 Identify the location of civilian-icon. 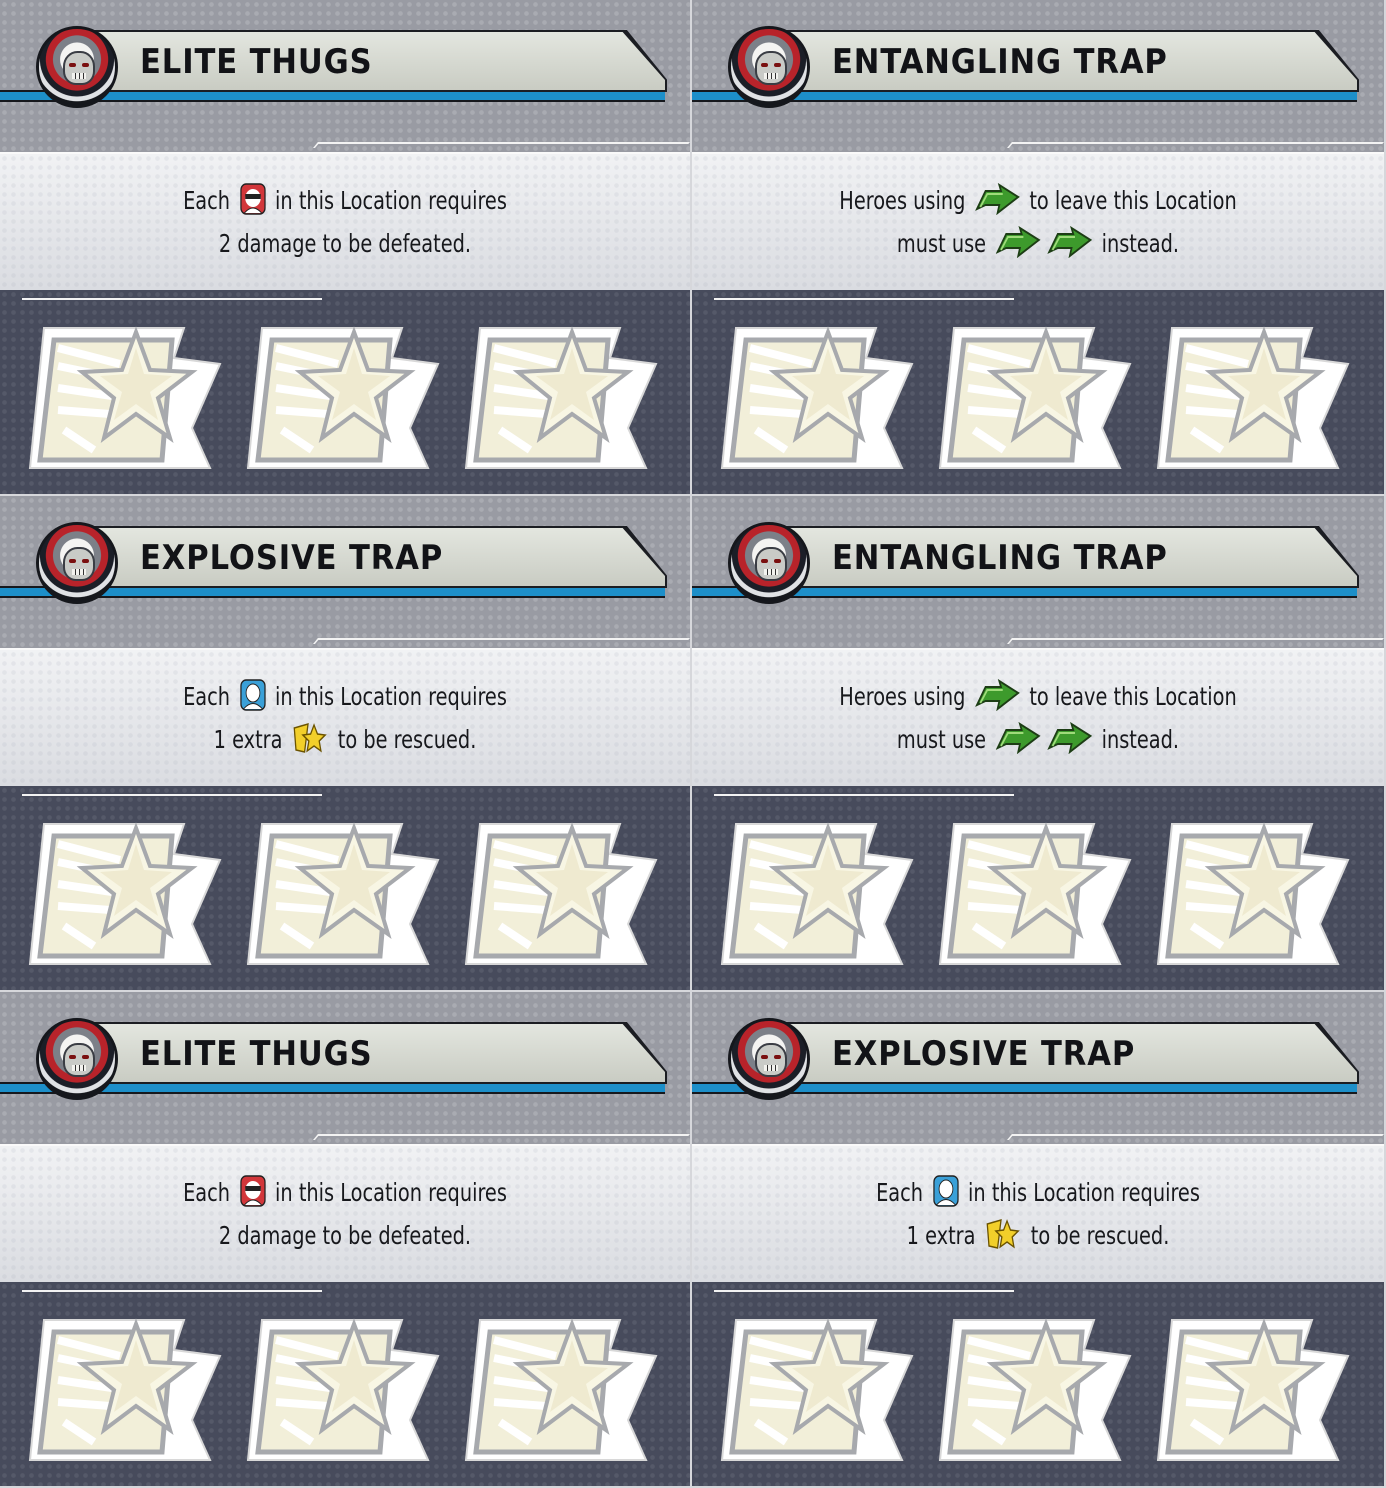
(252, 695).